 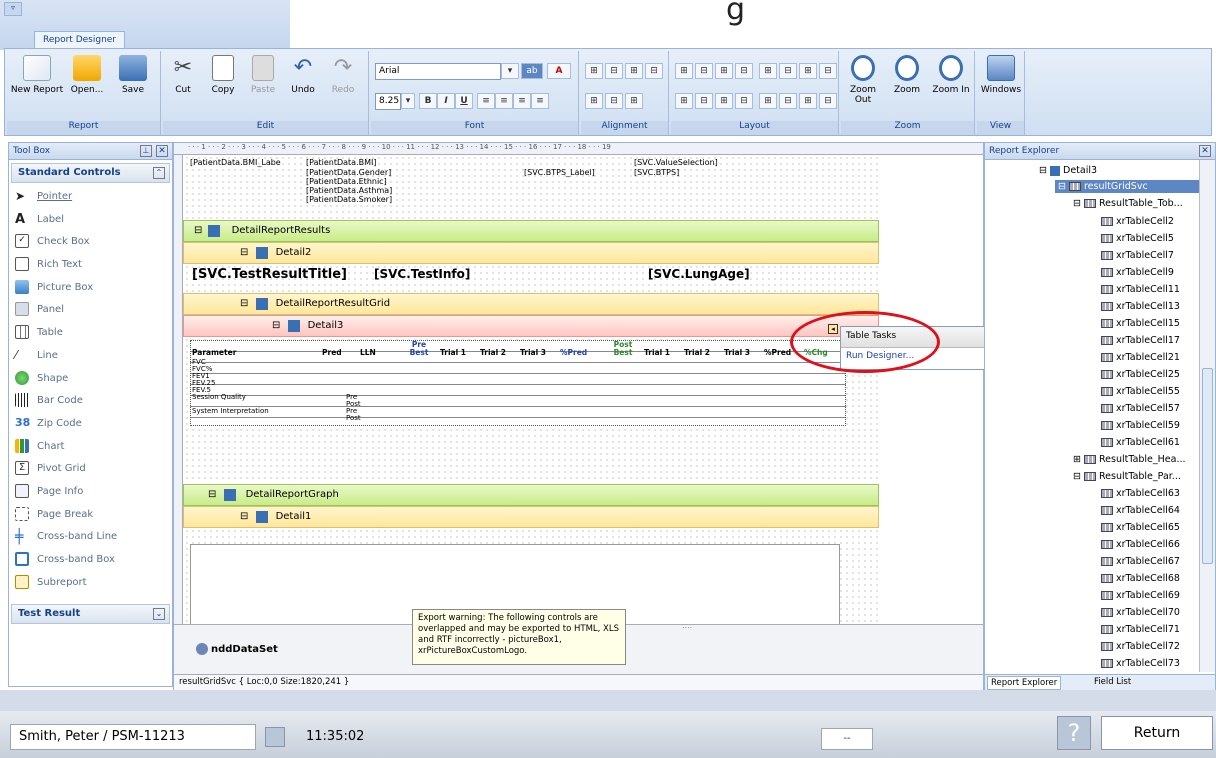 I want to click on tree-node-cell: xrTableCell25, so click(x=1140, y=374).